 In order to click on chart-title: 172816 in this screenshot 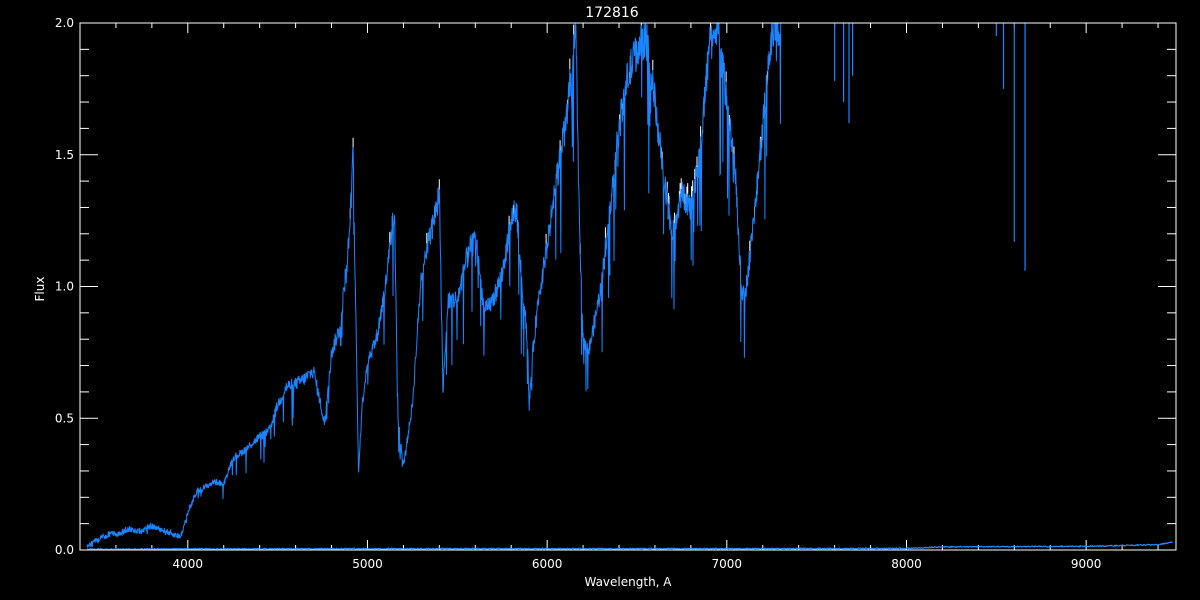, I will do `click(612, 13)`.